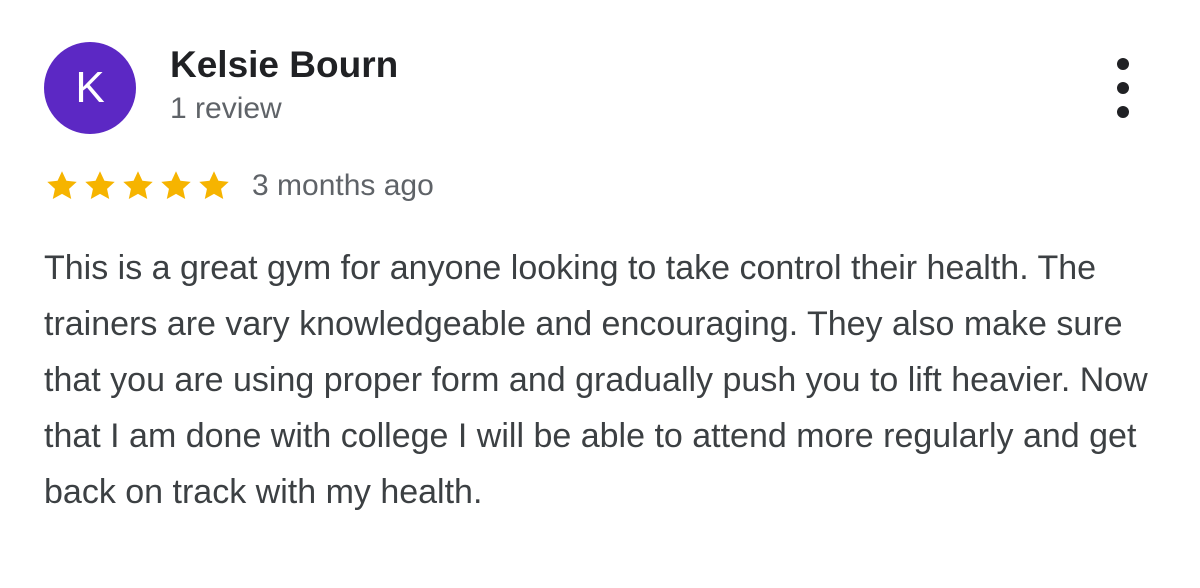 The width and height of the screenshot is (1200, 588). I want to click on star-rating, so click(138, 186).